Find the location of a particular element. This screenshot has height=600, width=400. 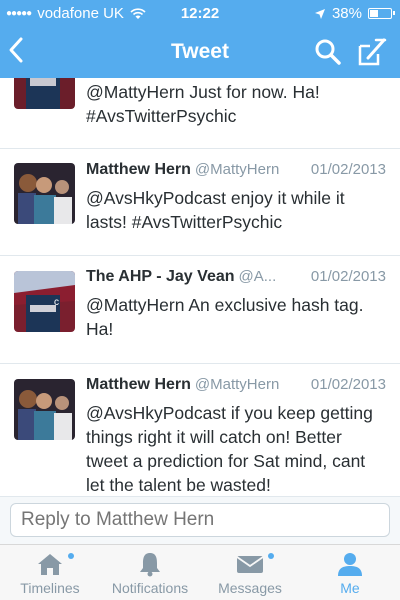

tab-label: Notifications is located at coordinates (150, 588).